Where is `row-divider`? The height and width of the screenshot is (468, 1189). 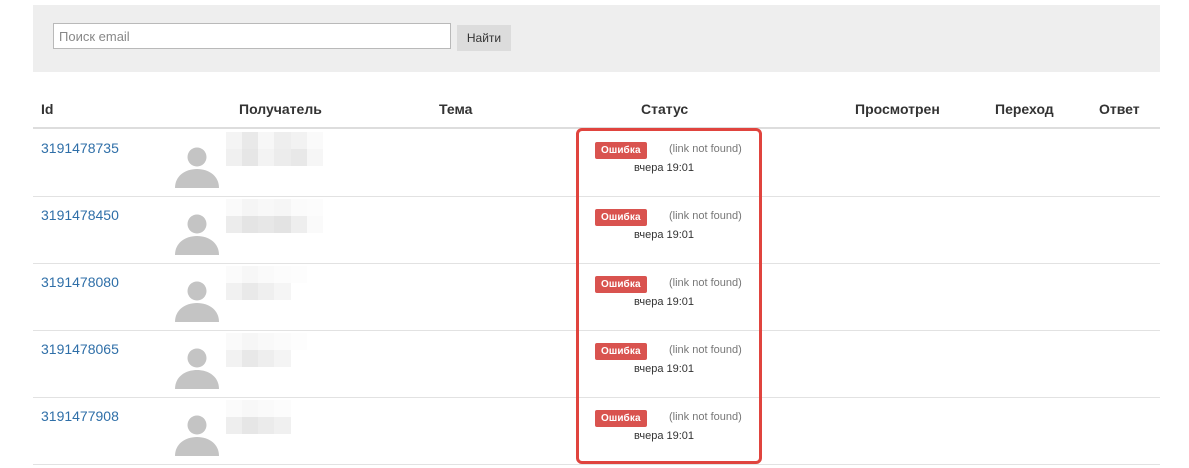 row-divider is located at coordinates (596, 464).